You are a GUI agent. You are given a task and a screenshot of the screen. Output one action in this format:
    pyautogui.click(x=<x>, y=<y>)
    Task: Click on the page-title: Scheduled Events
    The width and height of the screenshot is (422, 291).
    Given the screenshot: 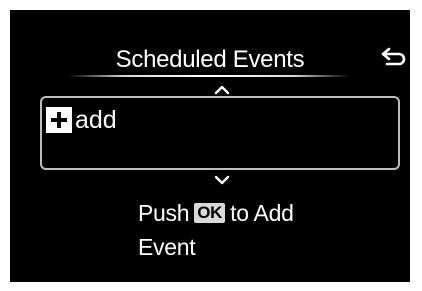 What is the action you would take?
    pyautogui.click(x=210, y=59)
    